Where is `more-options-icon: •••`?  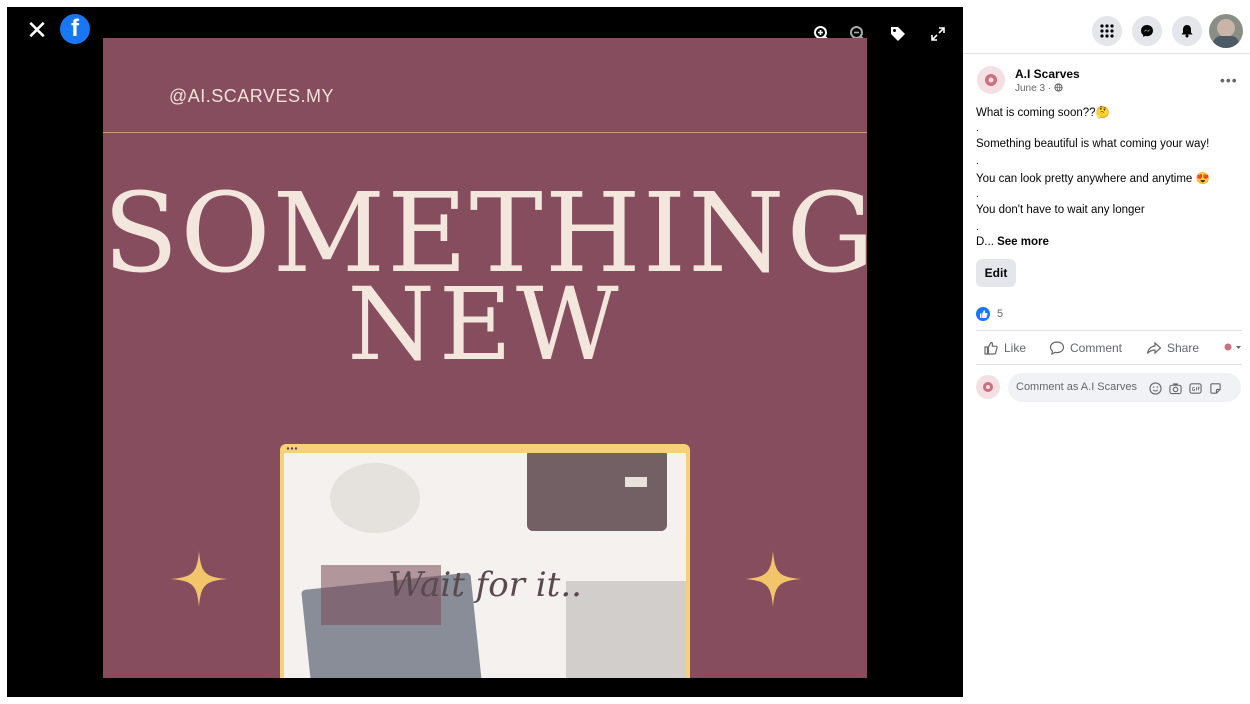 more-options-icon: ••• is located at coordinates (1229, 80).